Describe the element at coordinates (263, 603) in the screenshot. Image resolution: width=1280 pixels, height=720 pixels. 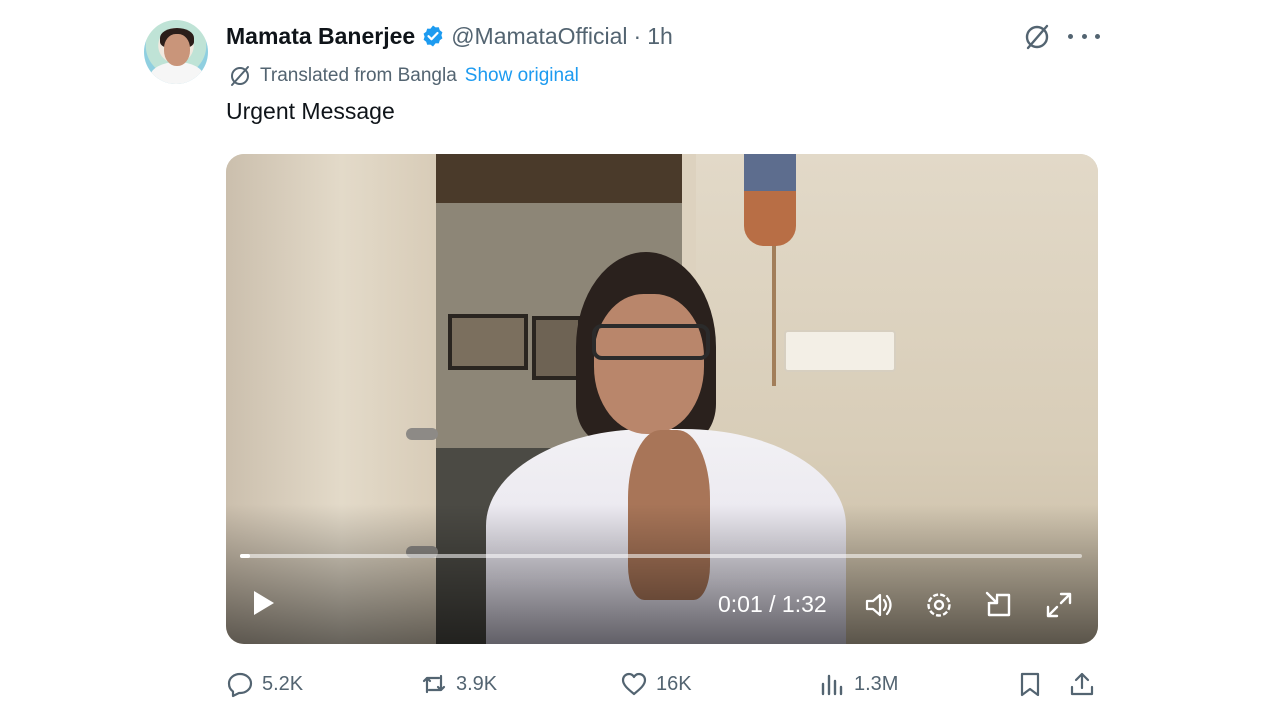
I see `play-icon` at that location.